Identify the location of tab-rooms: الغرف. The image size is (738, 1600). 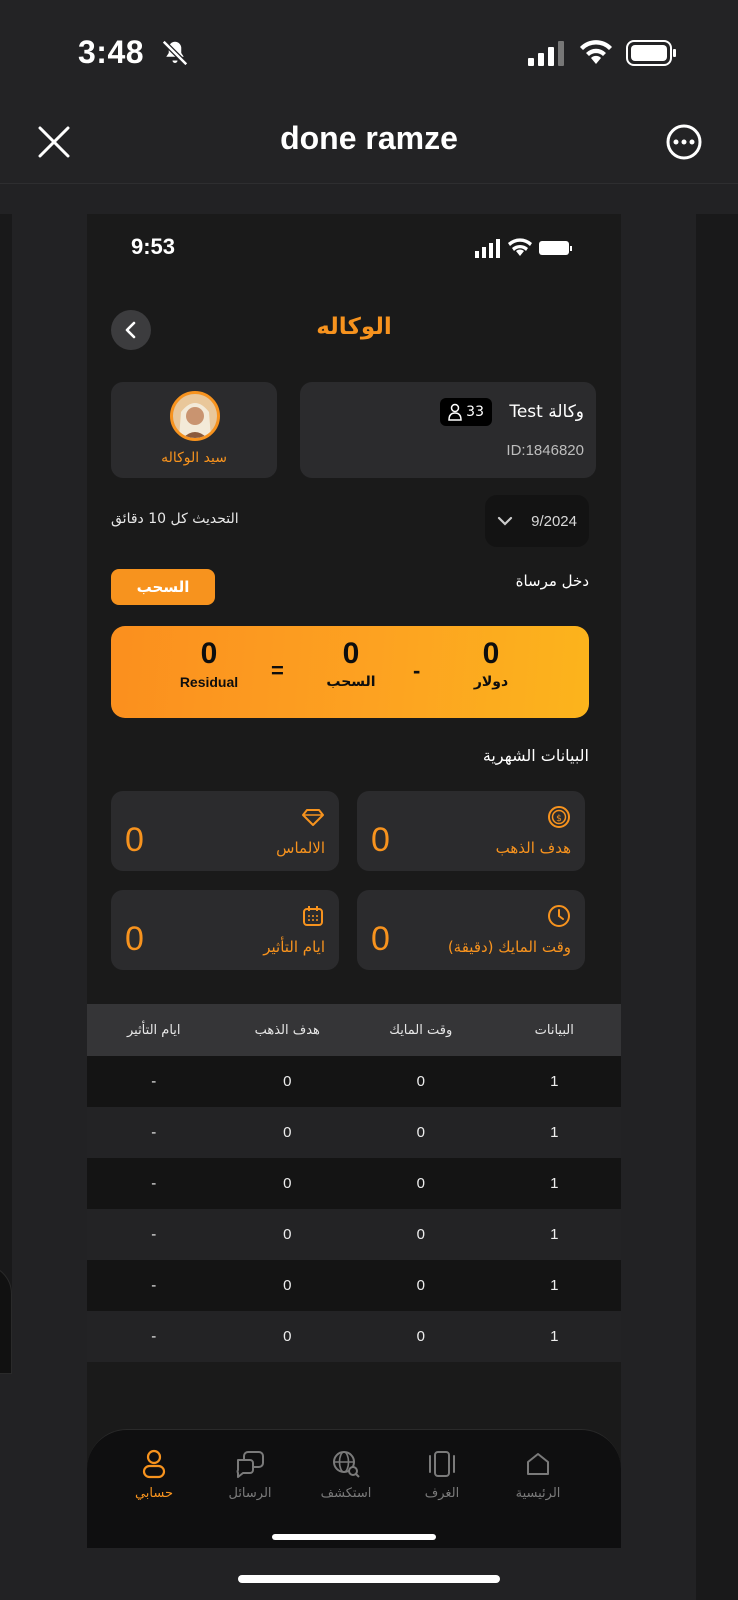
(442, 1473).